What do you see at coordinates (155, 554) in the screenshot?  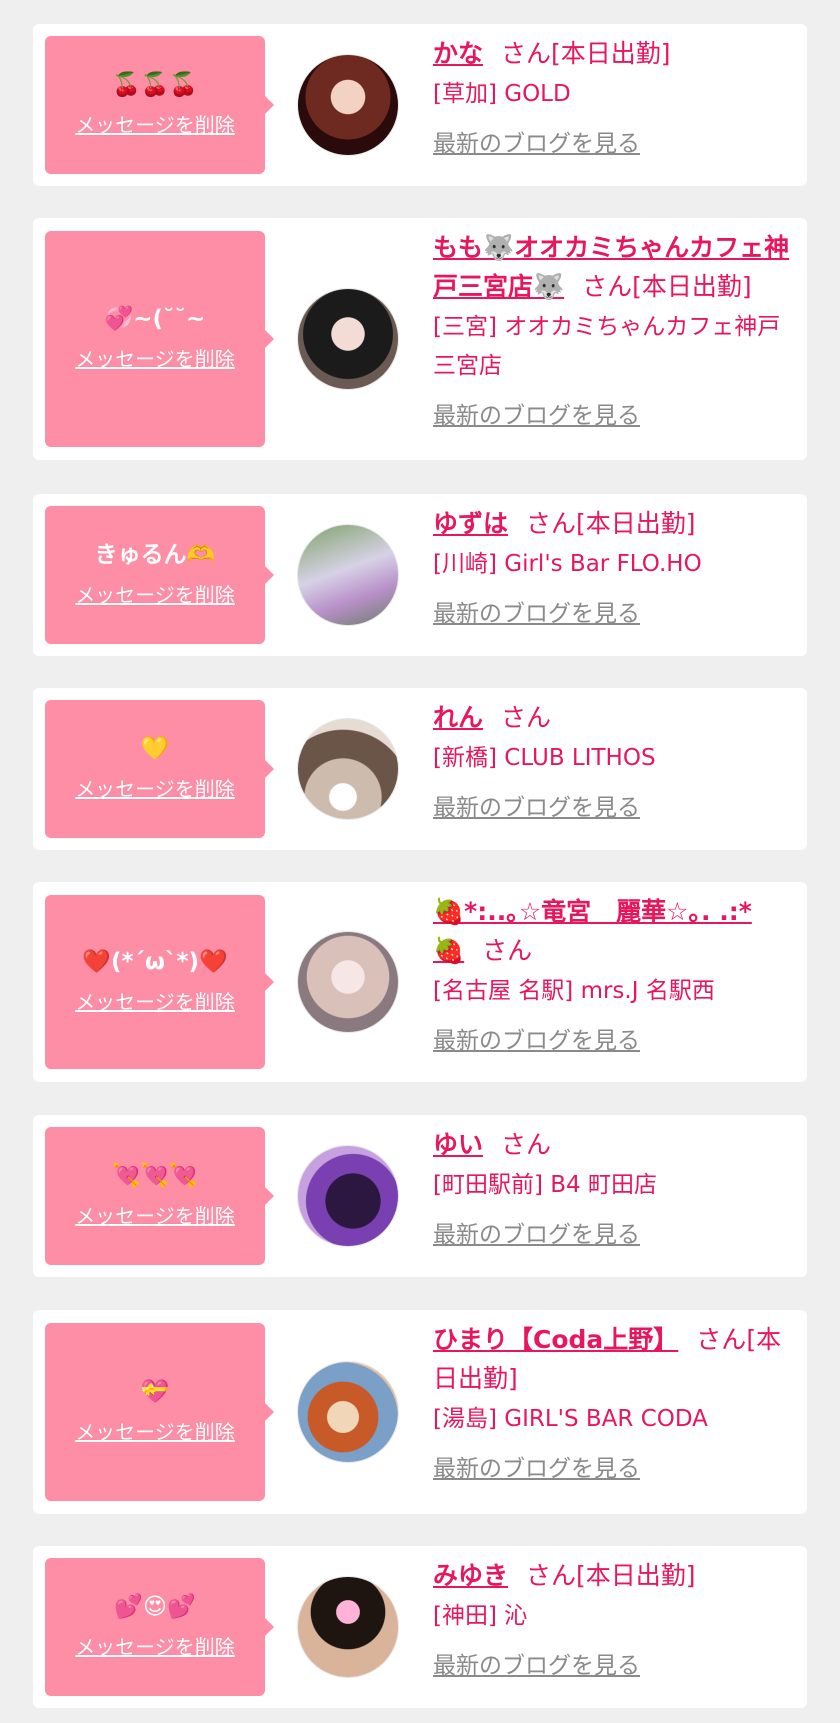 I see `message-text: きゅるん🫶` at bounding box center [155, 554].